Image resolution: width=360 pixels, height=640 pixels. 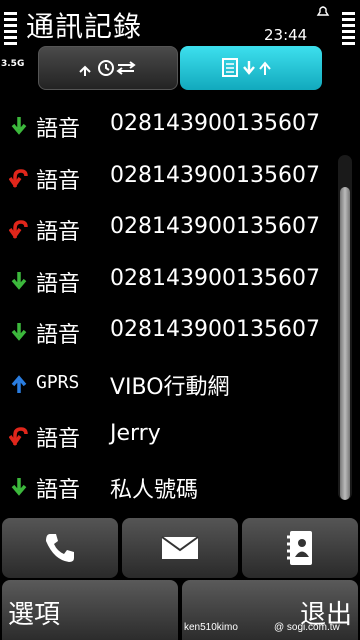 I want to click on signal-strength-icon, so click(x=11, y=26).